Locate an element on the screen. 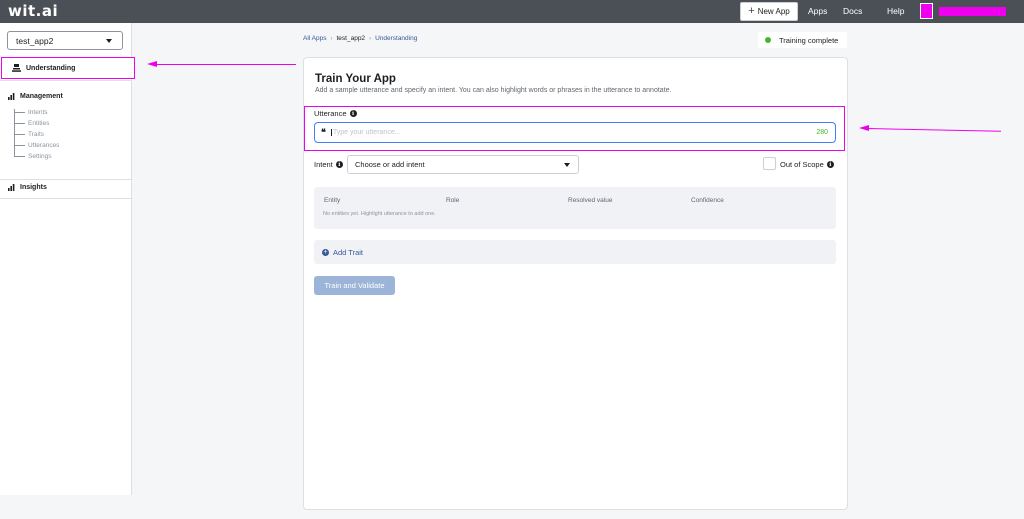 The height and width of the screenshot is (519, 1024). training-status-text: Training complete is located at coordinates (809, 40).